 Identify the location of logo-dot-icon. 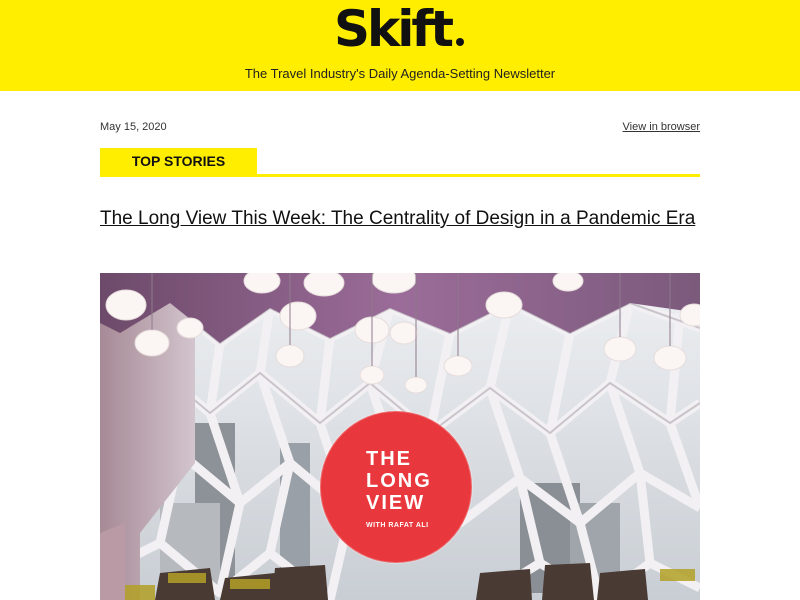
(460, 42).